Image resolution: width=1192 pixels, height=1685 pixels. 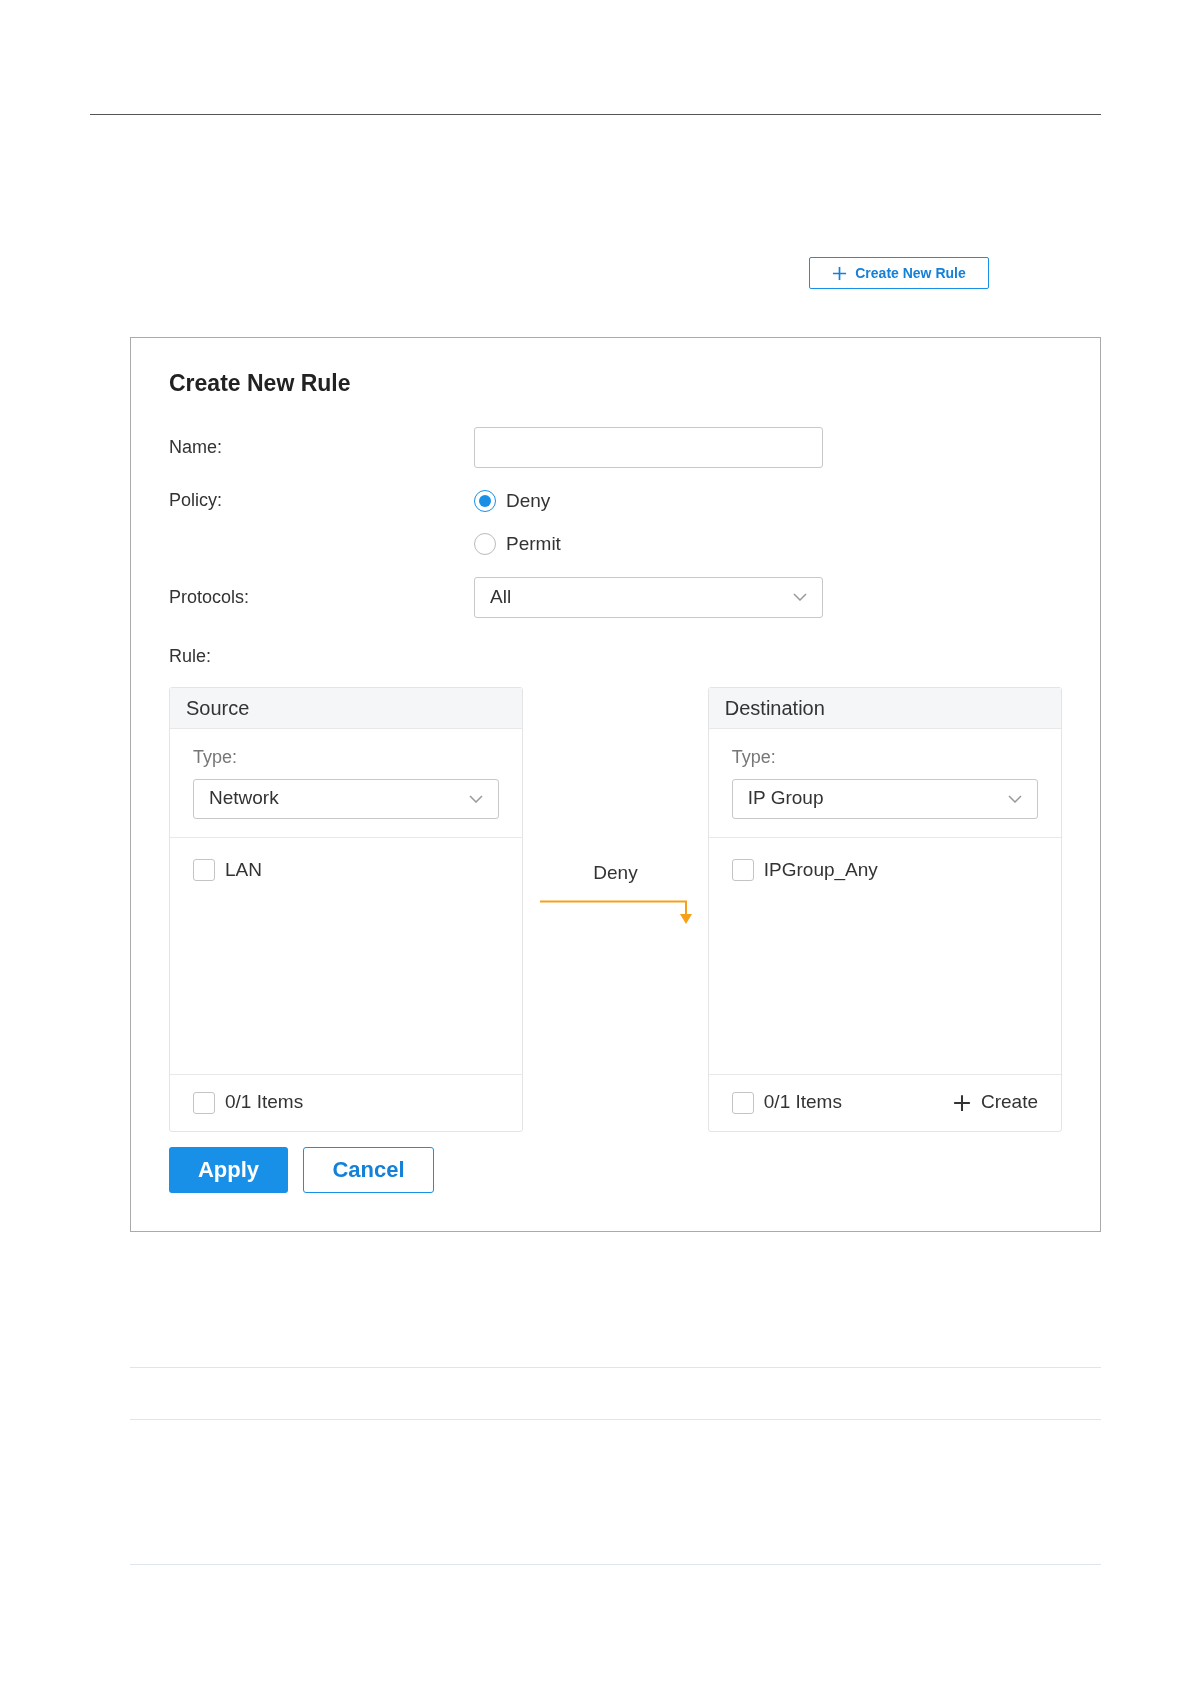 I want to click on field-label: Name:, so click(x=196, y=447).